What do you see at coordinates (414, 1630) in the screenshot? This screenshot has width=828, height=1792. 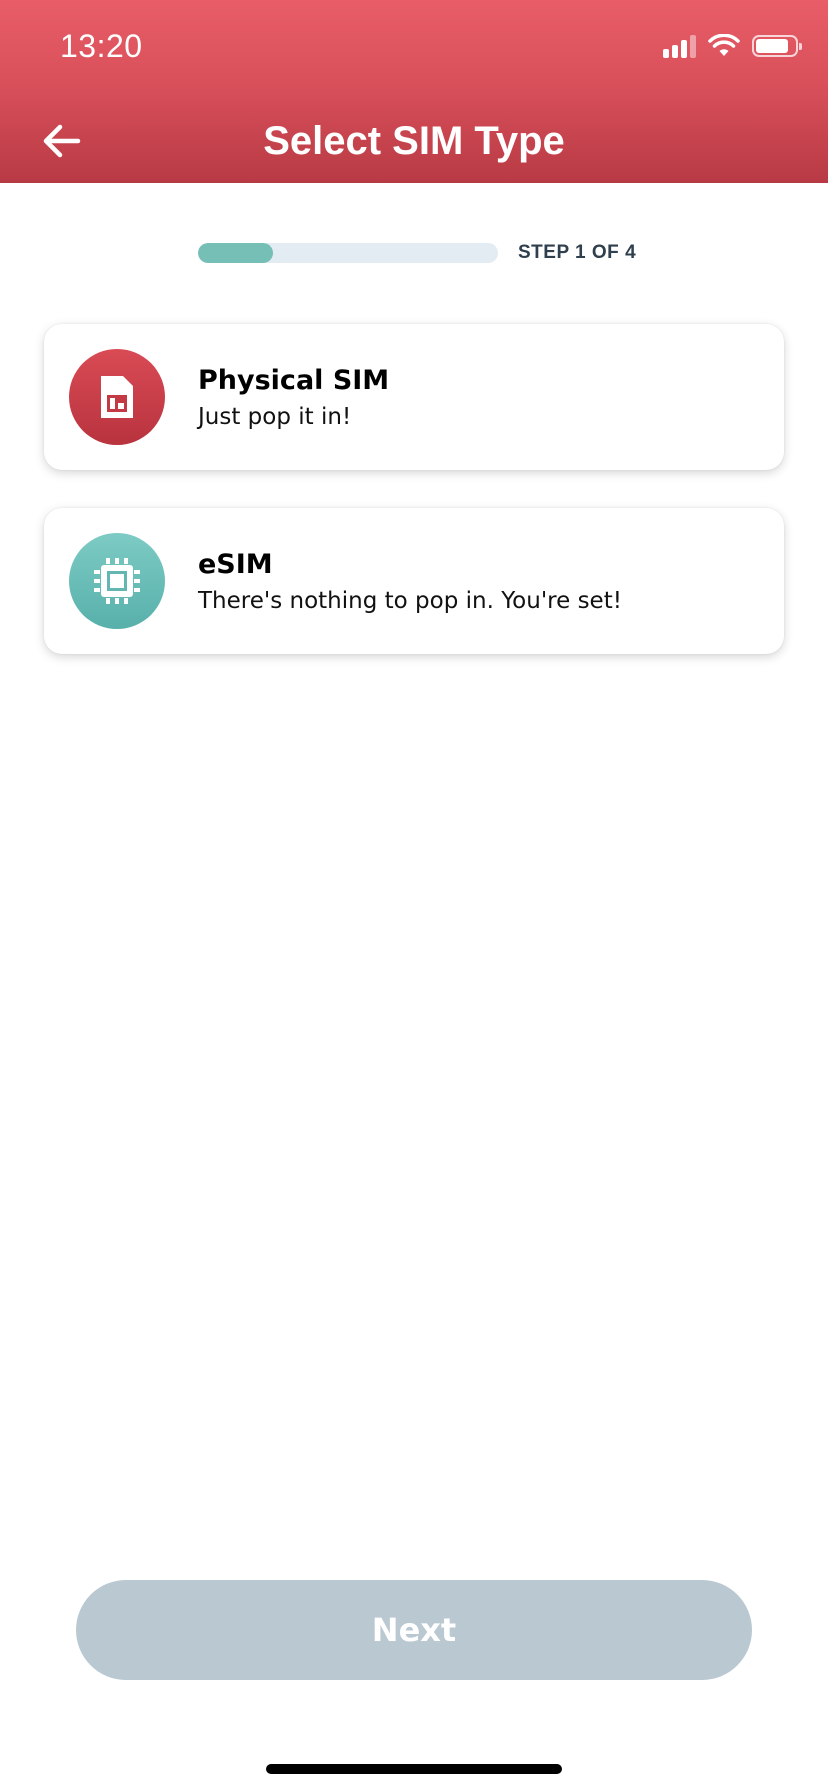 I see `next-button: Next` at bounding box center [414, 1630].